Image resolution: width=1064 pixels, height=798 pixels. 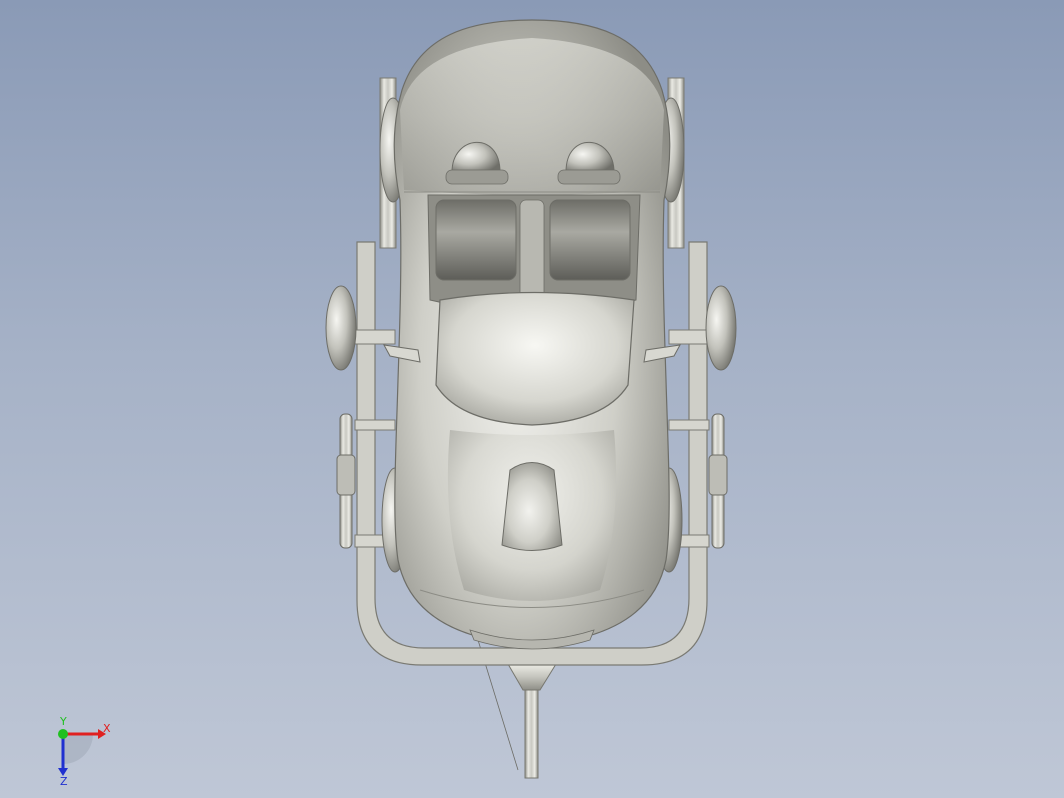 What do you see at coordinates (718, 481) in the screenshot?
I see `shock-absorber-right` at bounding box center [718, 481].